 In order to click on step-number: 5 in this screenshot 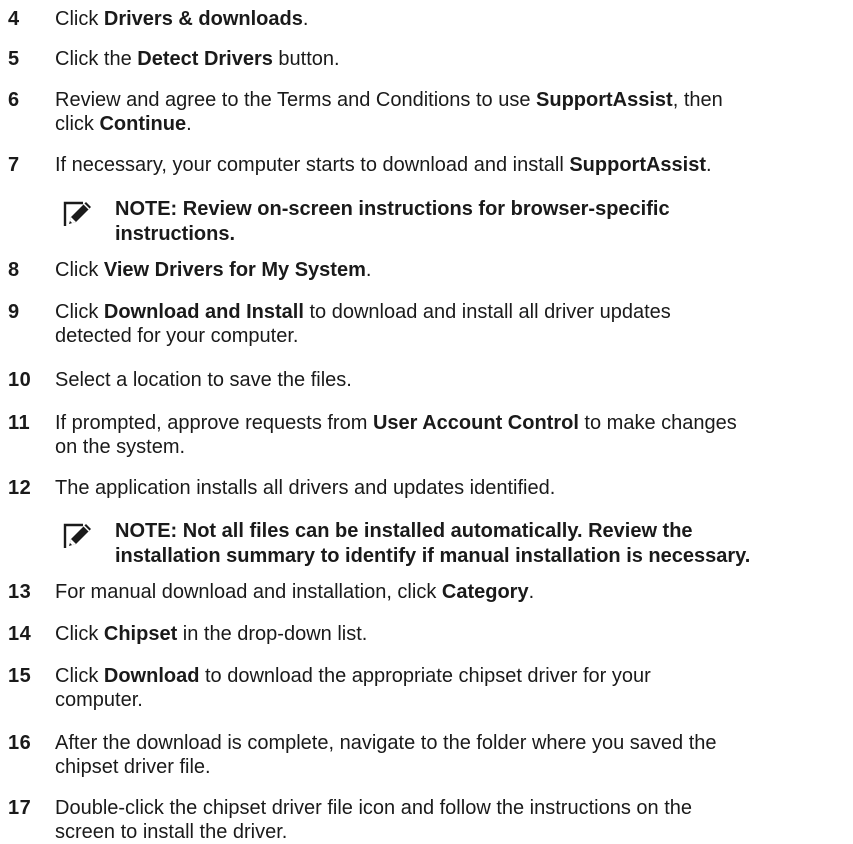, I will do `click(14, 59)`.